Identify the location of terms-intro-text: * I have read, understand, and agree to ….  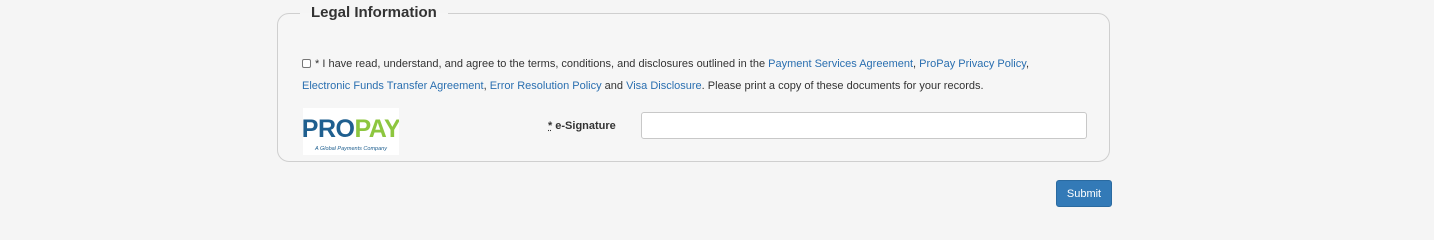
(542, 64).